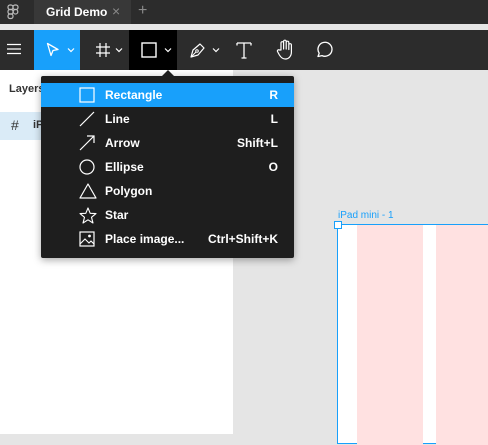 This screenshot has width=488, height=445. I want to click on new-tab-icon: +, so click(142, 11).